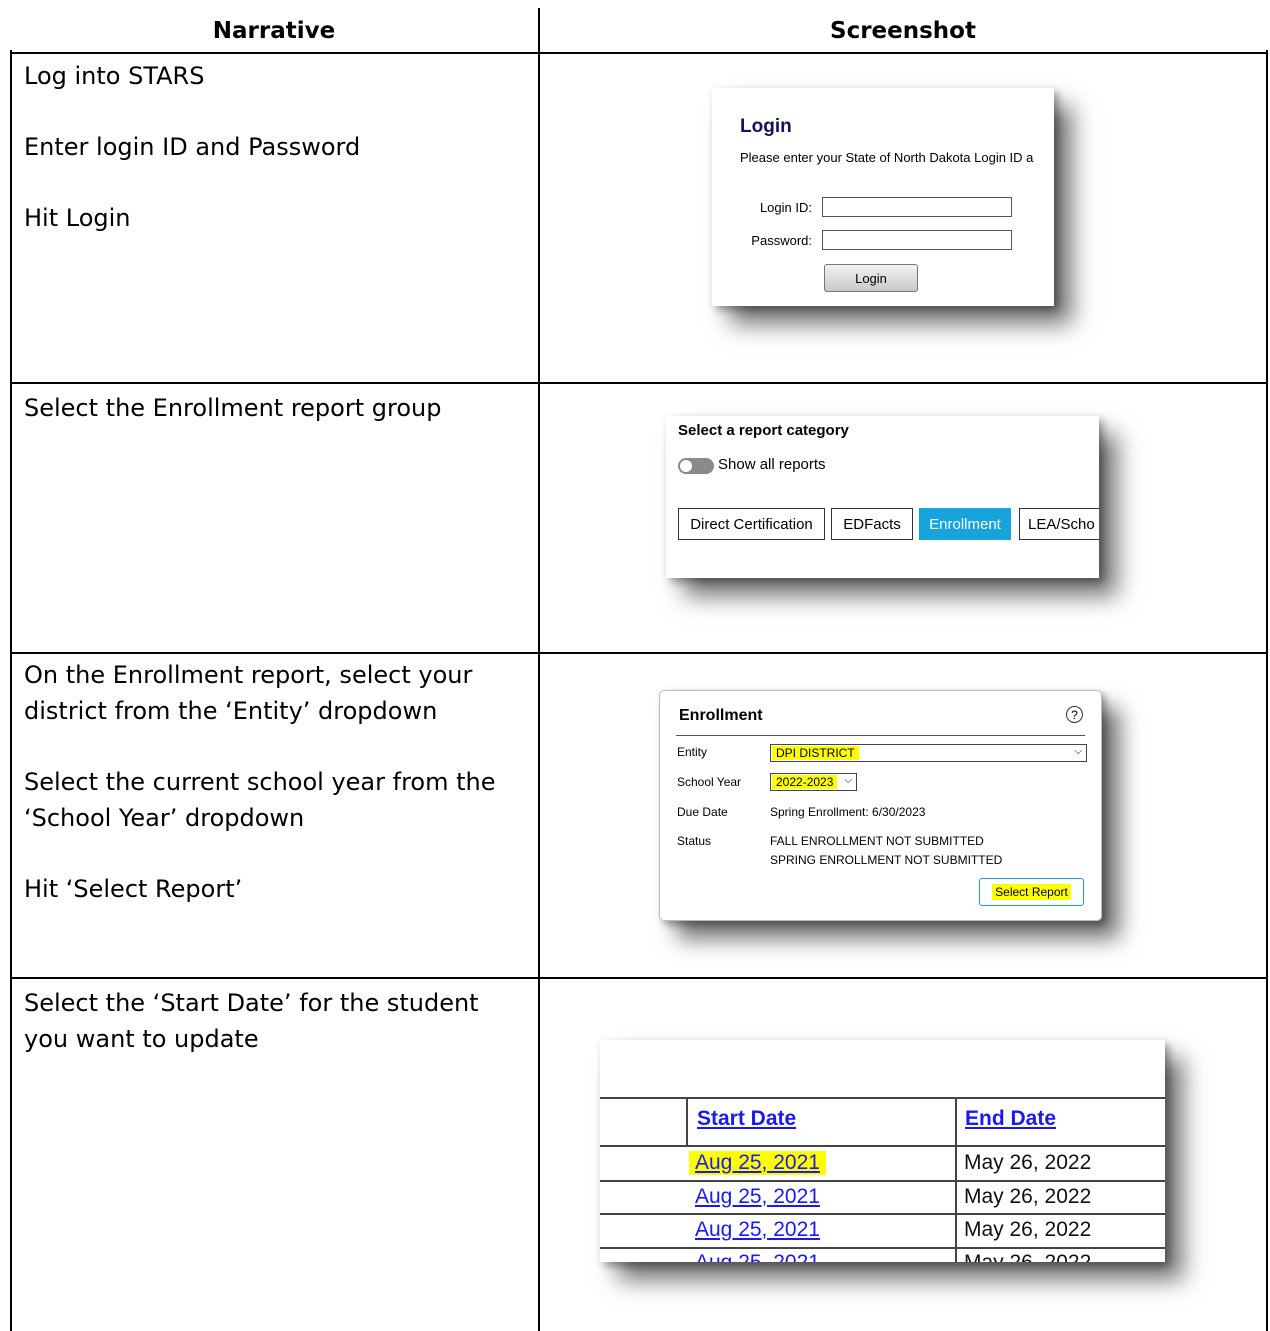 The height and width of the screenshot is (1331, 1270). Describe the element at coordinates (871, 278) in the screenshot. I see `login-button: Login` at that location.